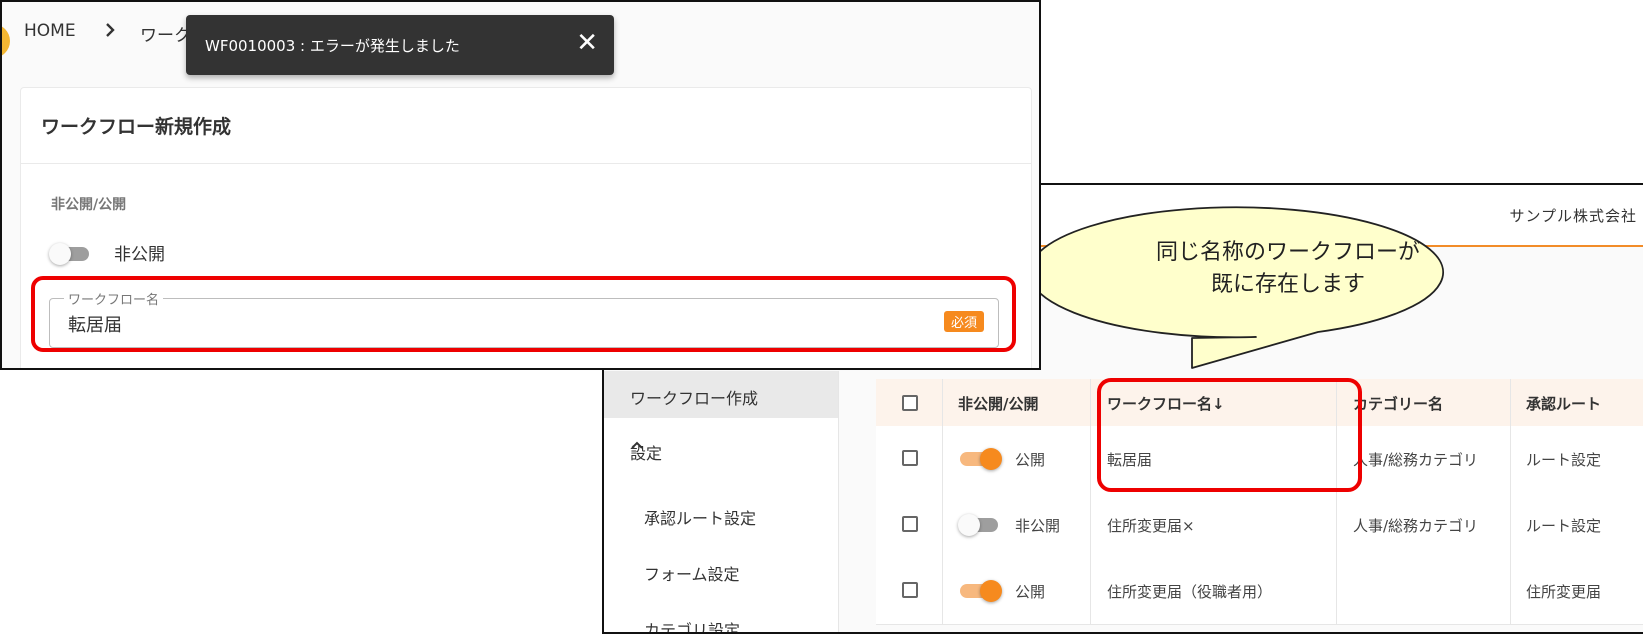 This screenshot has width=1643, height=634. I want to click on workflow-name-cell: 住所変更届×, so click(1151, 525).